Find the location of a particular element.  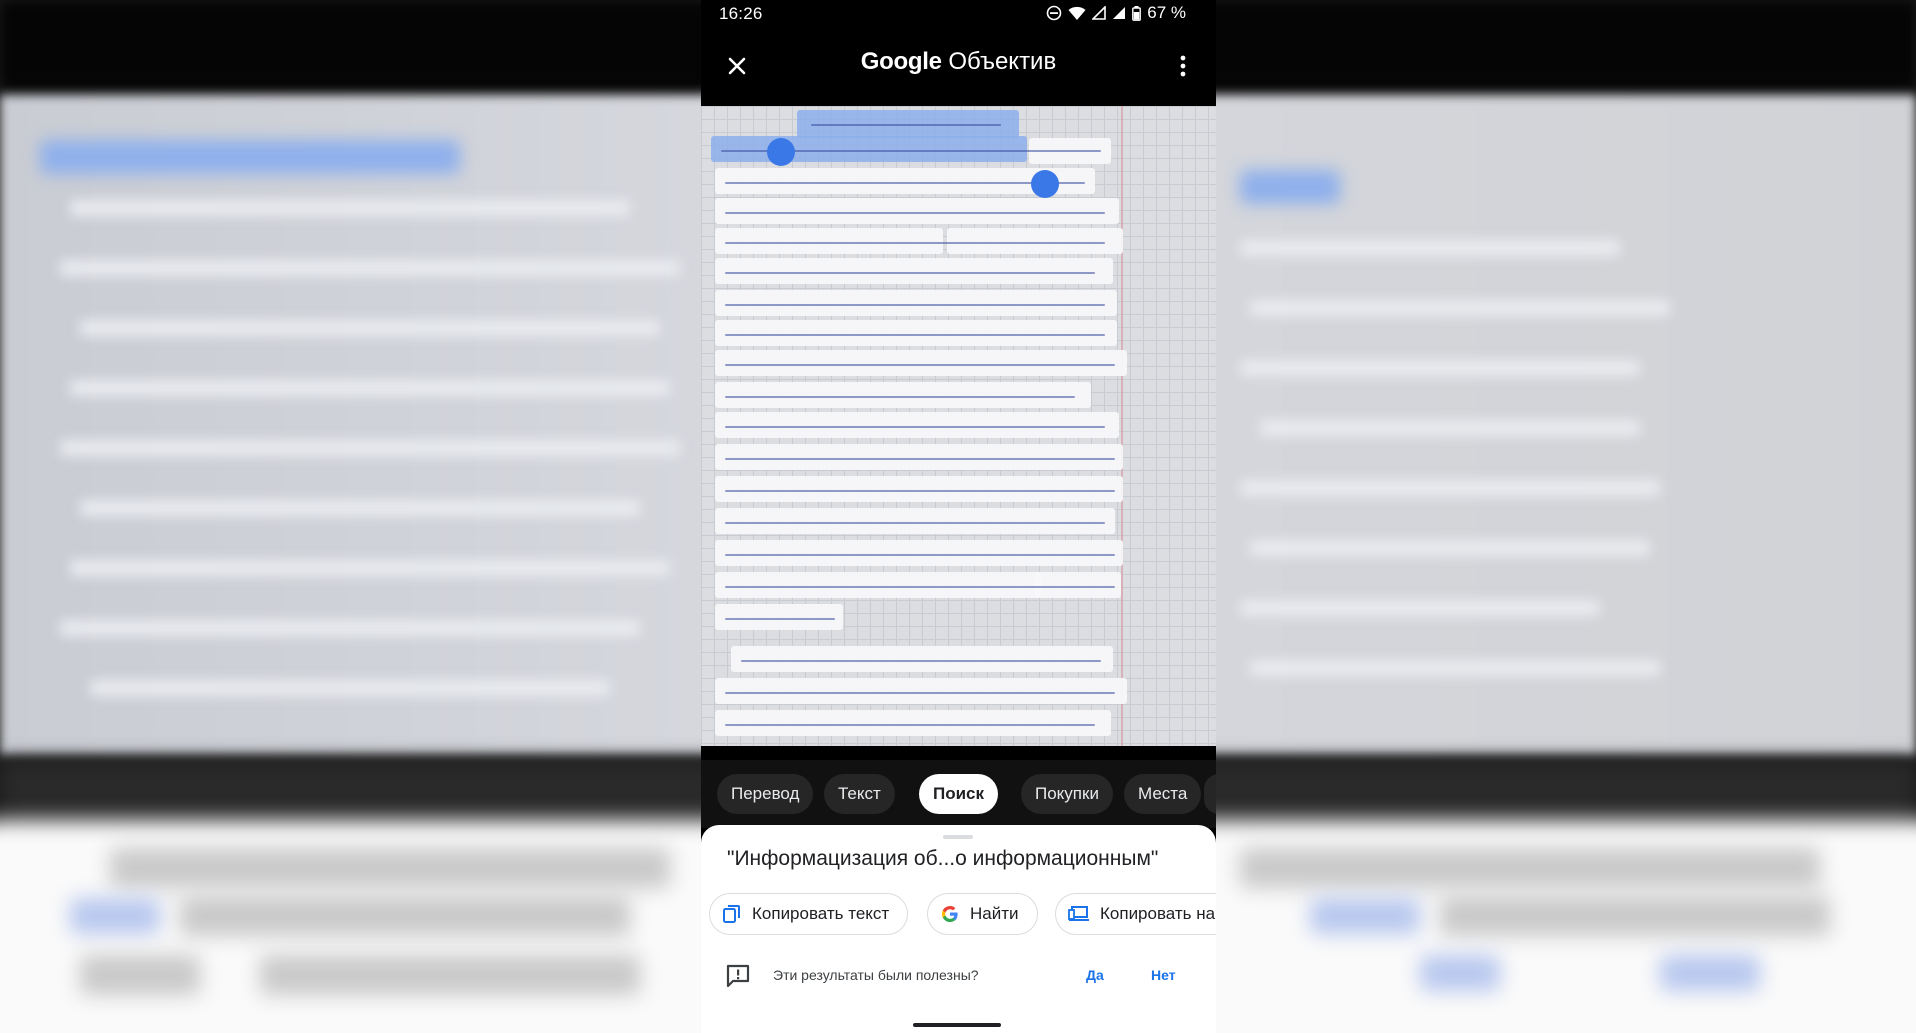

selection-start-handle is located at coordinates (781, 152).